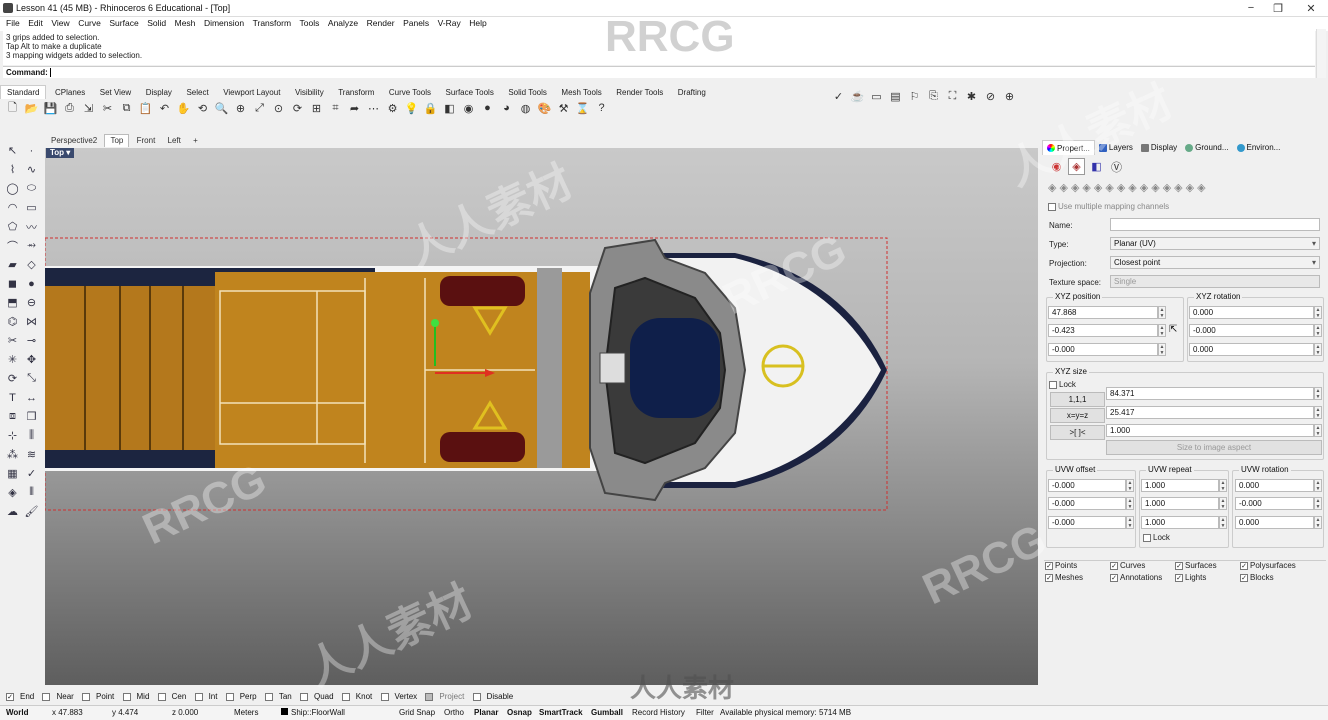  Describe the element at coordinates (303, 696) in the screenshot. I see `osnap-quad-checkbox` at that location.